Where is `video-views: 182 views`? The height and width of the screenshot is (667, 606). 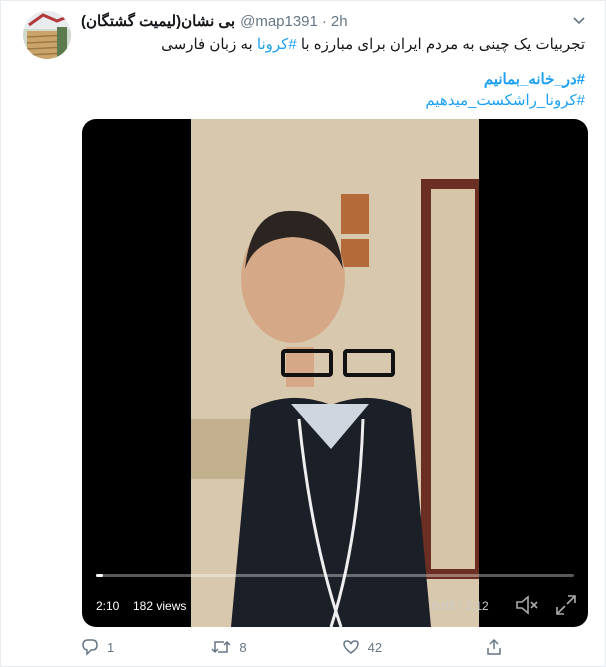 video-views: 182 views is located at coordinates (160, 606).